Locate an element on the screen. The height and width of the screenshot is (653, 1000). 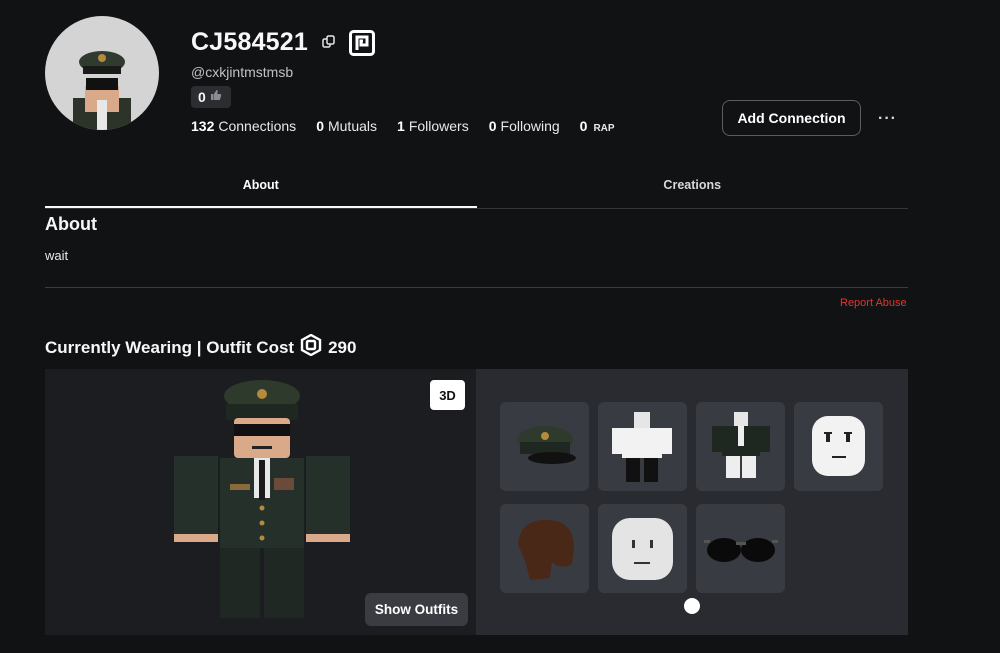
worn-item-shirt is located at coordinates (642, 446).